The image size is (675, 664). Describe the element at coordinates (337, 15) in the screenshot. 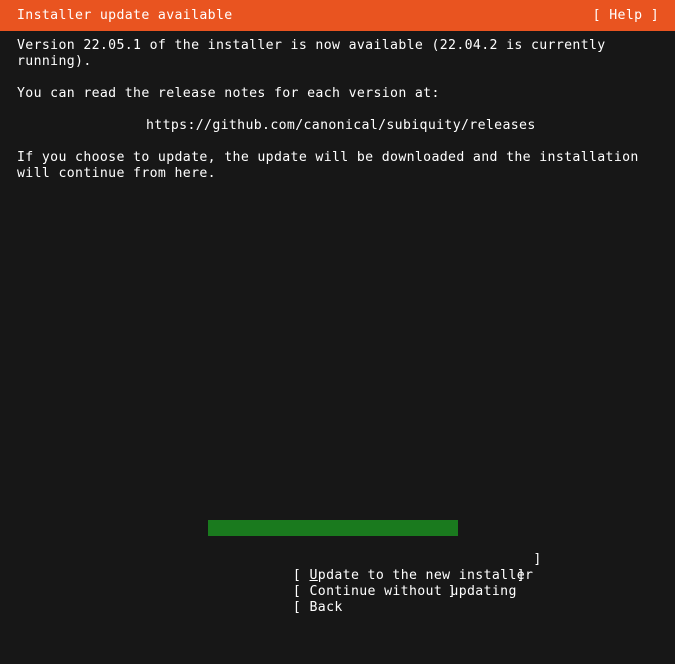

I see `header-bar: Installer update available [ Help ]` at that location.